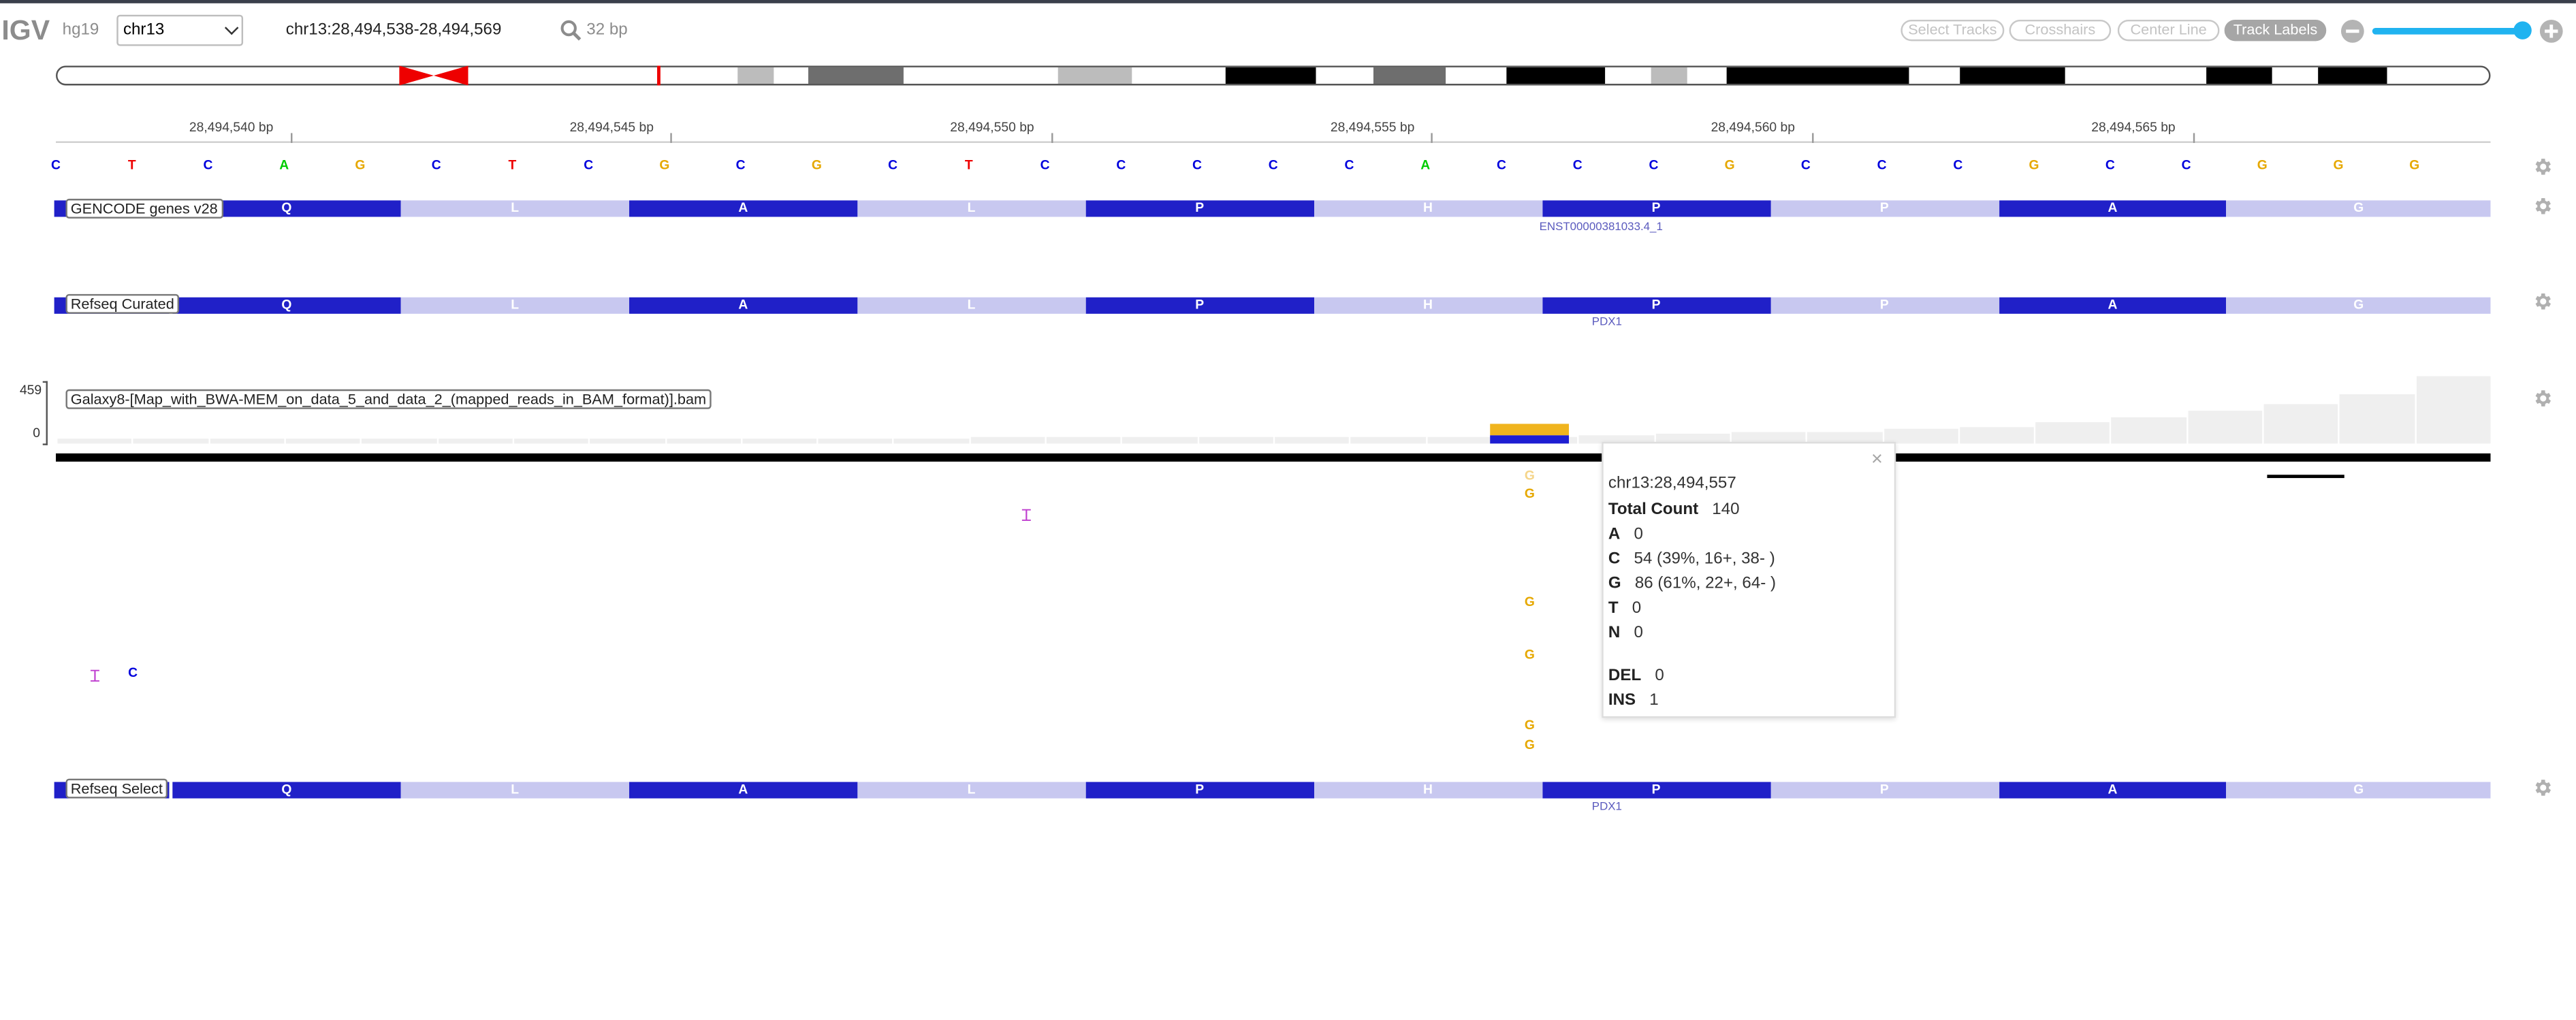 The height and width of the screenshot is (1020, 2576). What do you see at coordinates (1606, 807) in the screenshot?
I see `refseq-select-gene-label: PDX1` at bounding box center [1606, 807].